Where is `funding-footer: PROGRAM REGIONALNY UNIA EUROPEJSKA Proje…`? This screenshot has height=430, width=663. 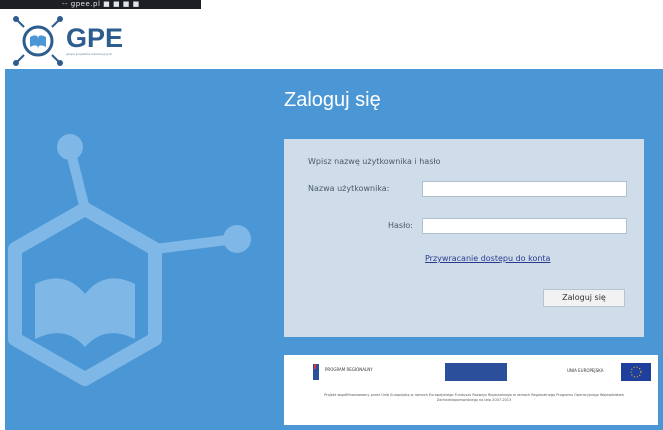 funding-footer: PROGRAM REGIONALNY UNIA EUROPEJSKA Proje… is located at coordinates (471, 390).